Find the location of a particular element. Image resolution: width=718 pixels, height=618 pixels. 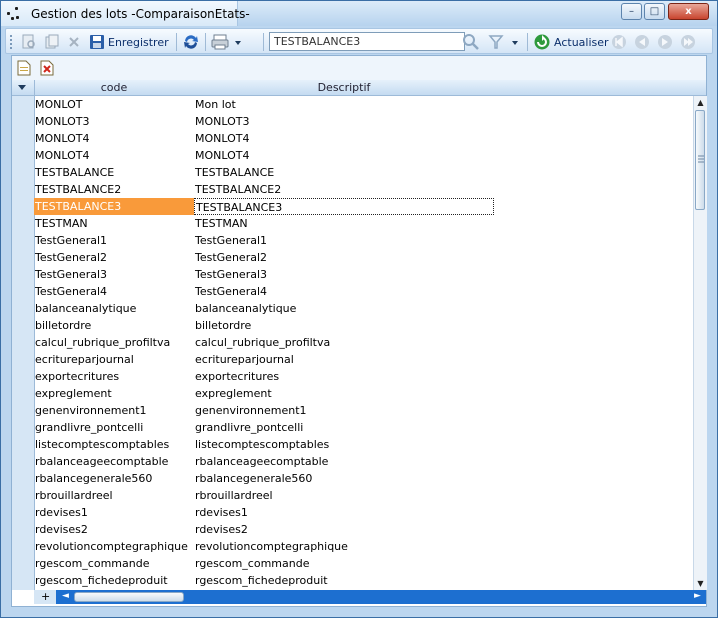

cell-code: rgescom_commande is located at coordinates (114, 563).